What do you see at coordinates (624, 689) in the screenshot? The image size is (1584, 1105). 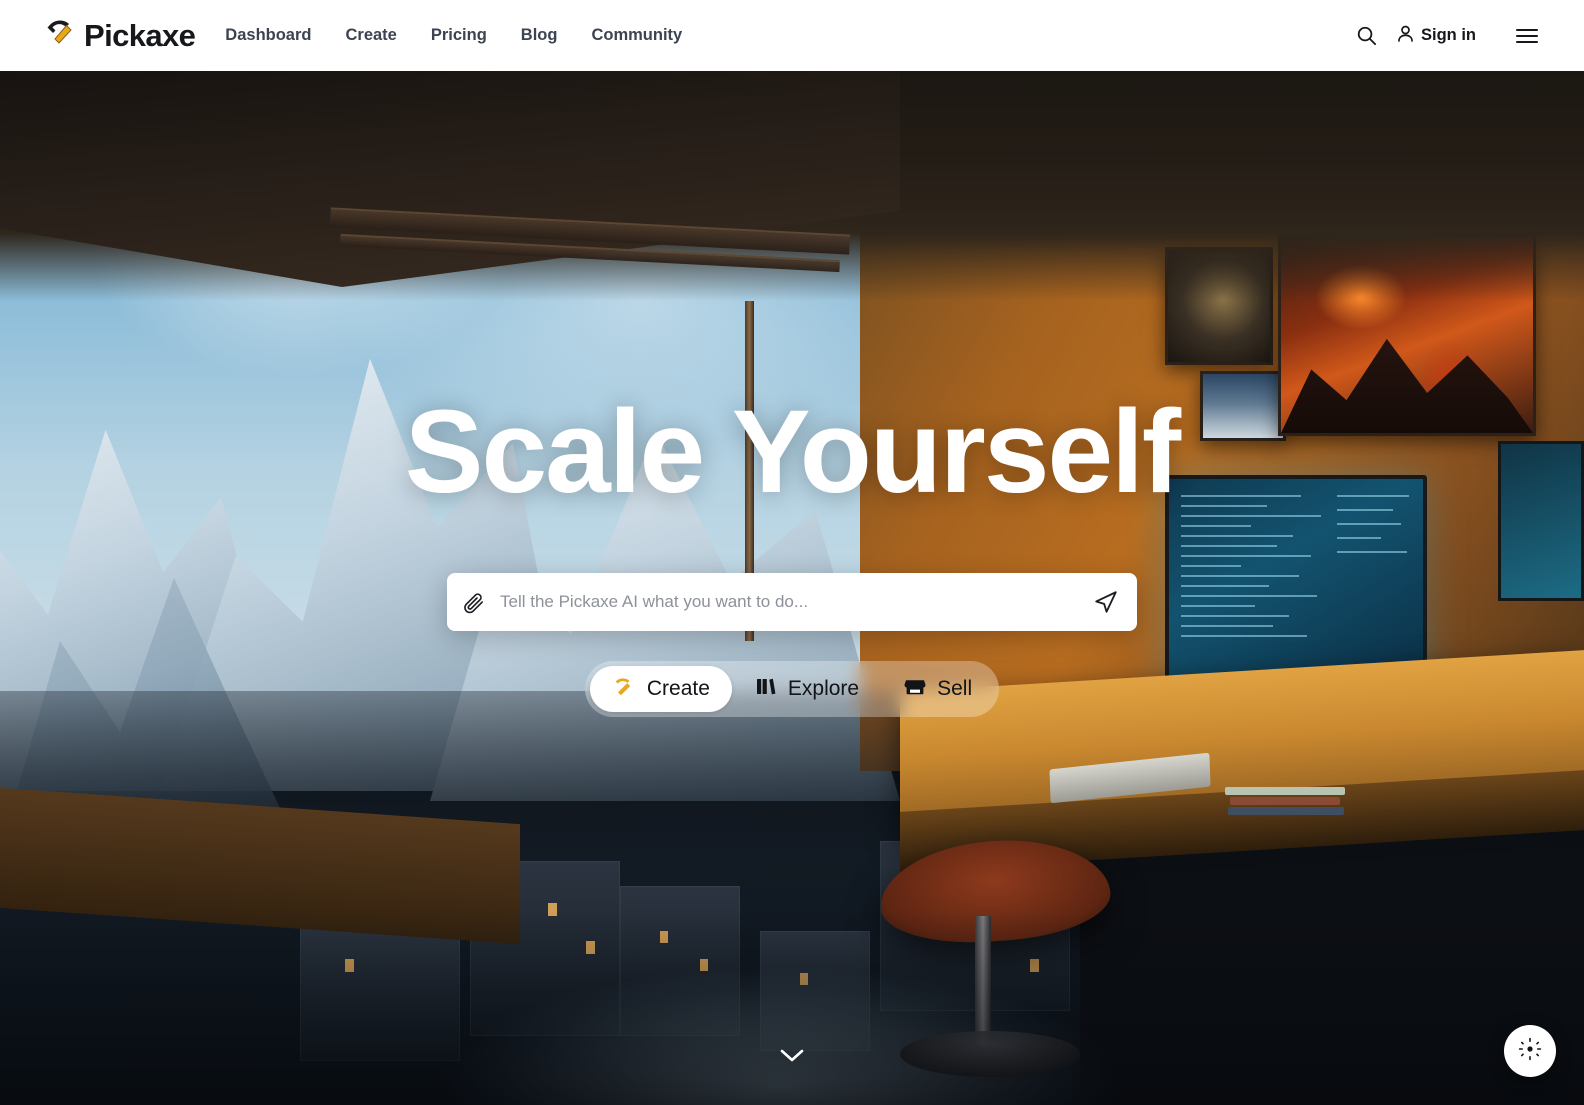 I see `pickaxe-icon` at bounding box center [624, 689].